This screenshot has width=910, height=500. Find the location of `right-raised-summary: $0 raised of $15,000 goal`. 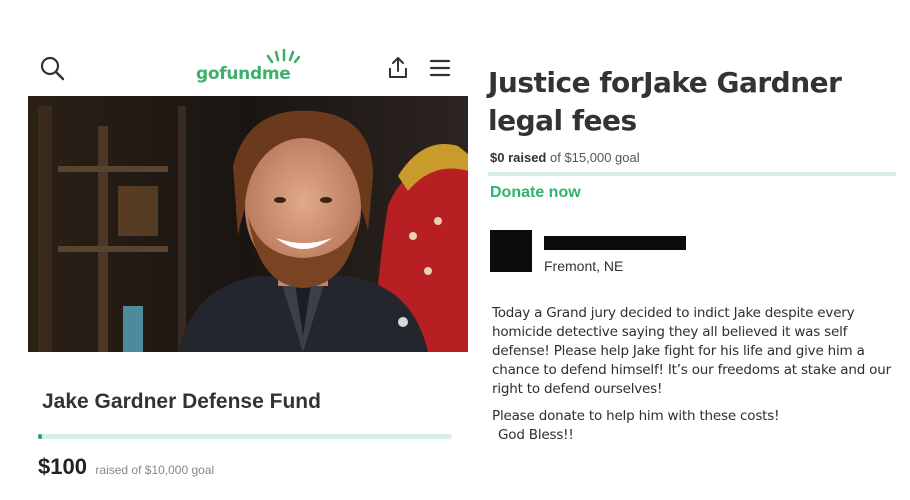

right-raised-summary: $0 raised of $15,000 goal is located at coordinates (565, 157).